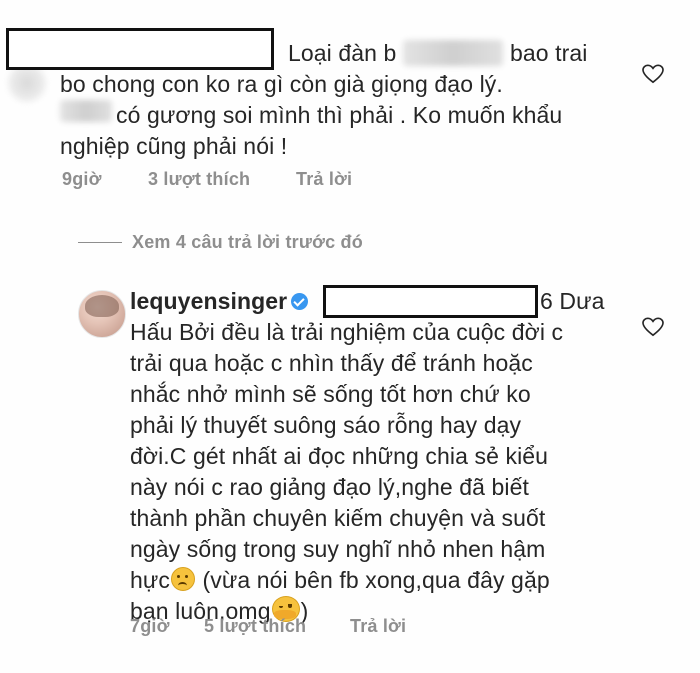 The image size is (700, 673). What do you see at coordinates (199, 179) in the screenshot?
I see `like-count-link: 3 lượt thích` at bounding box center [199, 179].